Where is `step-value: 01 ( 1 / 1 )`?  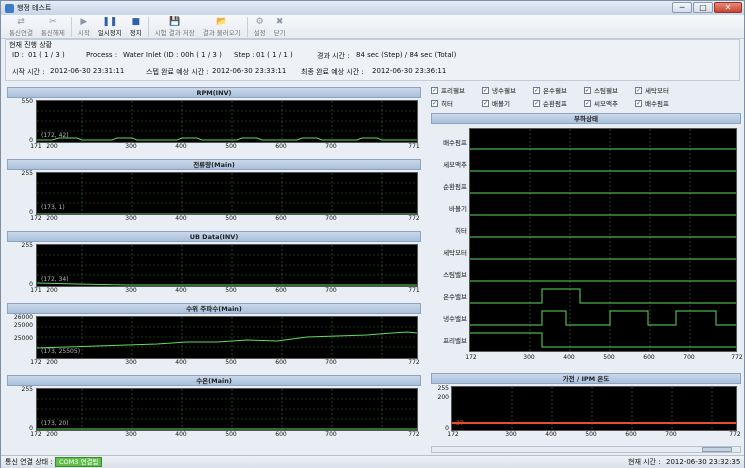
step-value: 01 ( 1 / 1 ) is located at coordinates (274, 55).